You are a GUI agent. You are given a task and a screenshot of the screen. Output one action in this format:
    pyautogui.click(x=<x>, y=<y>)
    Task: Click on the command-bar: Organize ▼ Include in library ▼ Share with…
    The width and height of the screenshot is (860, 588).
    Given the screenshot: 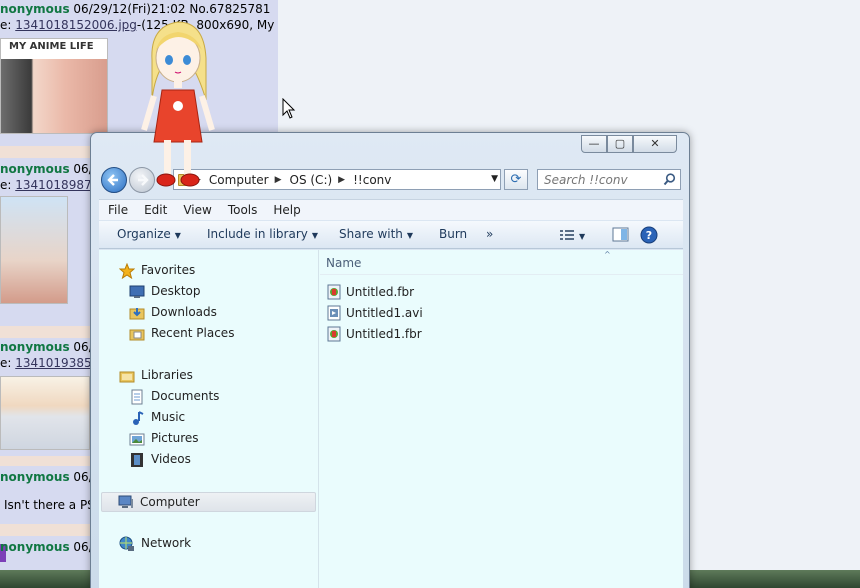 What is the action you would take?
    pyautogui.click(x=391, y=235)
    